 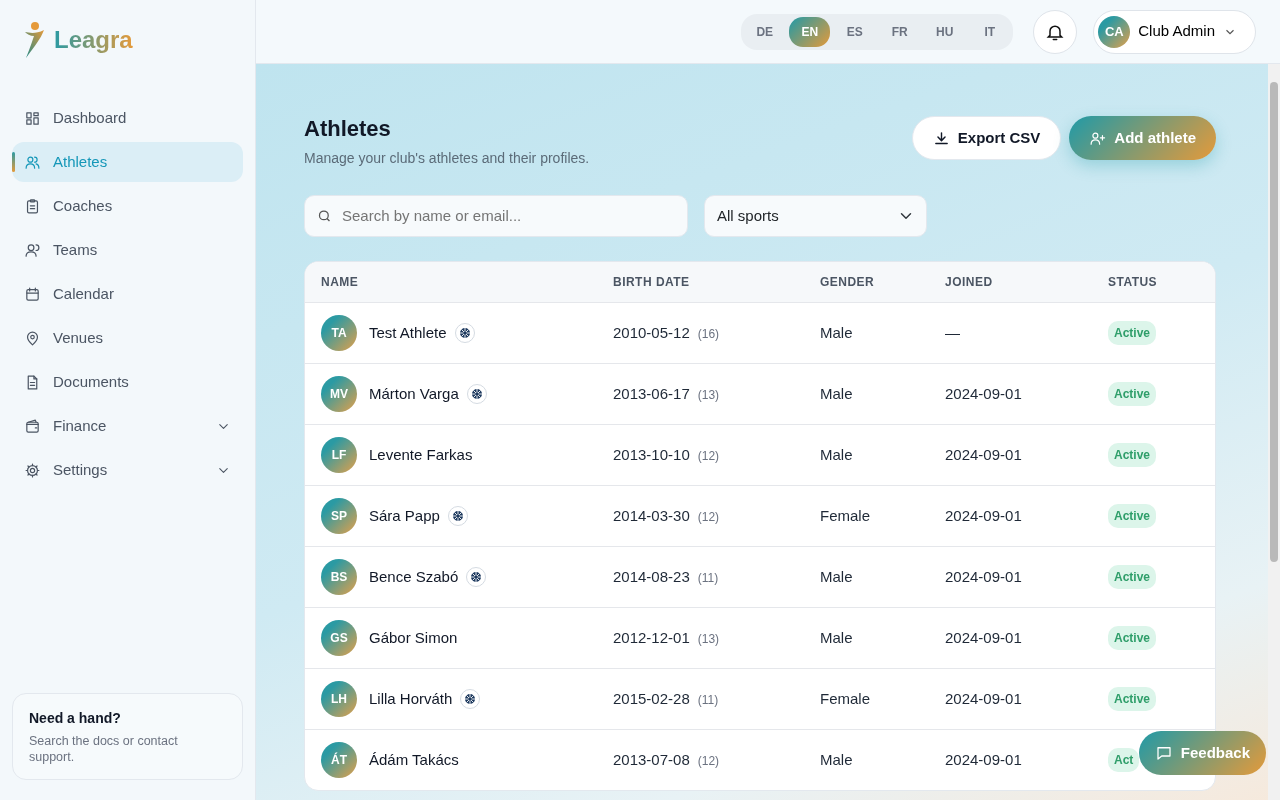 What do you see at coordinates (32, 118) in the screenshot?
I see `grid-icon` at bounding box center [32, 118].